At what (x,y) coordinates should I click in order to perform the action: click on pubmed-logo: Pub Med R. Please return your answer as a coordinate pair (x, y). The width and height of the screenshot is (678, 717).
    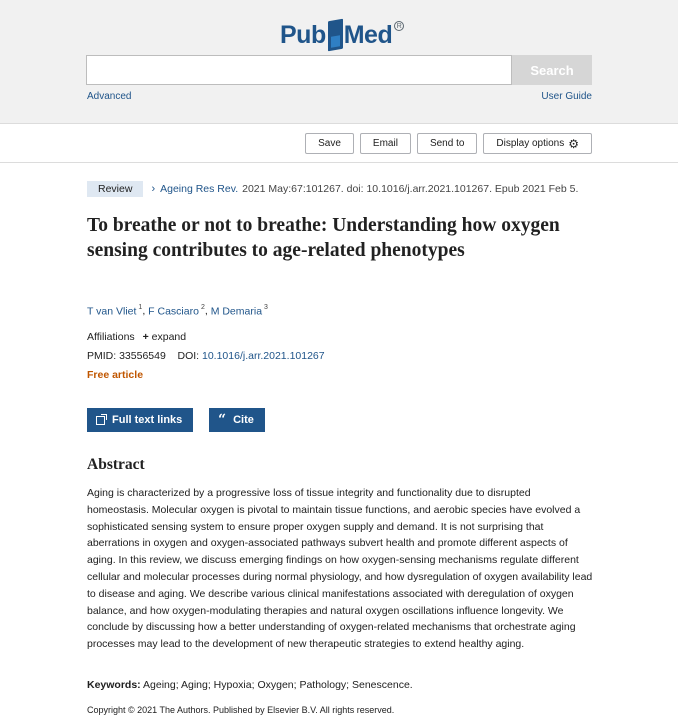
    Looking at the image, I should click on (342, 35).